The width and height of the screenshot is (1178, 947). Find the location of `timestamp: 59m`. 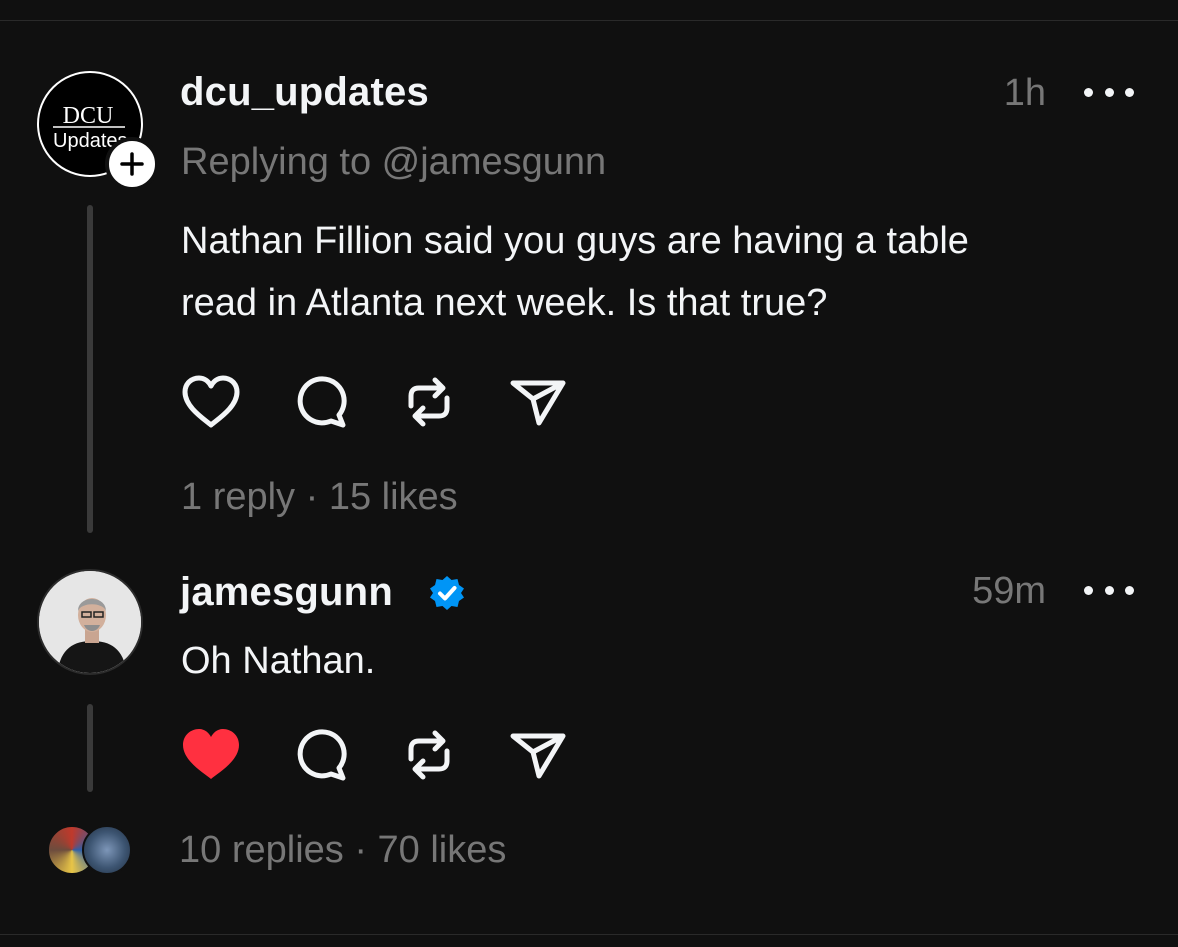

timestamp: 59m is located at coordinates (1009, 591).